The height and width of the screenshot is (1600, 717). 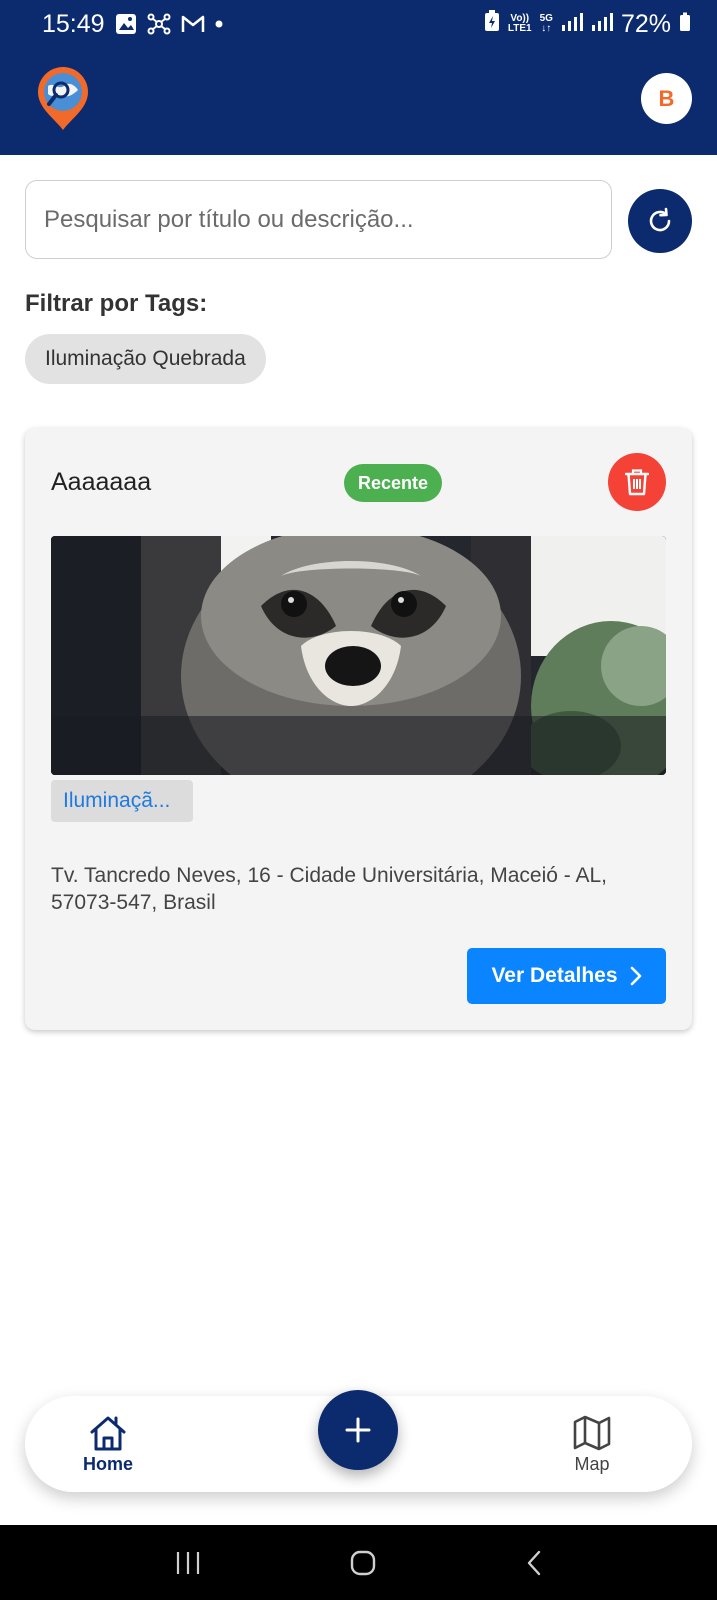 I want to click on gallery-icon, so click(x=126, y=24).